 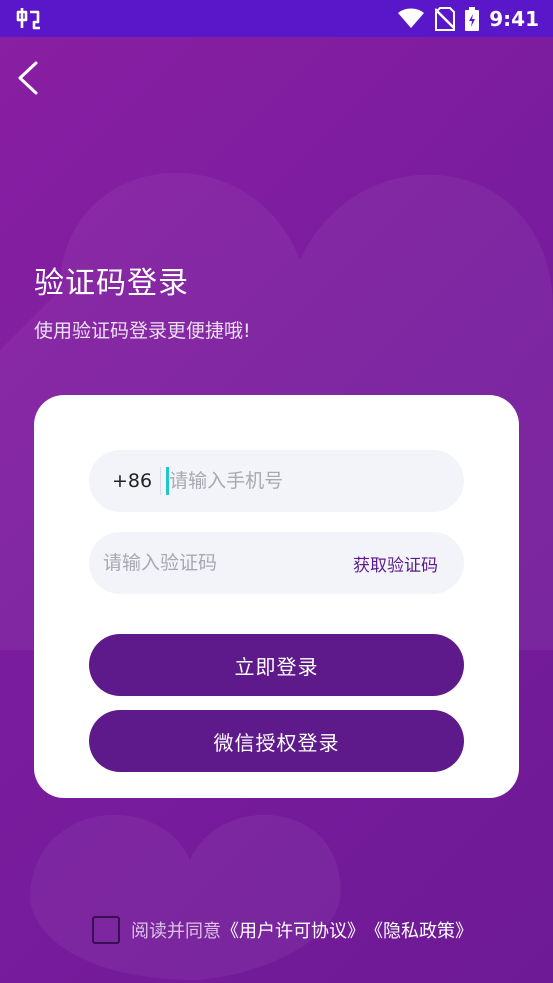 I want to click on login-button: 立即登录, so click(x=276, y=665).